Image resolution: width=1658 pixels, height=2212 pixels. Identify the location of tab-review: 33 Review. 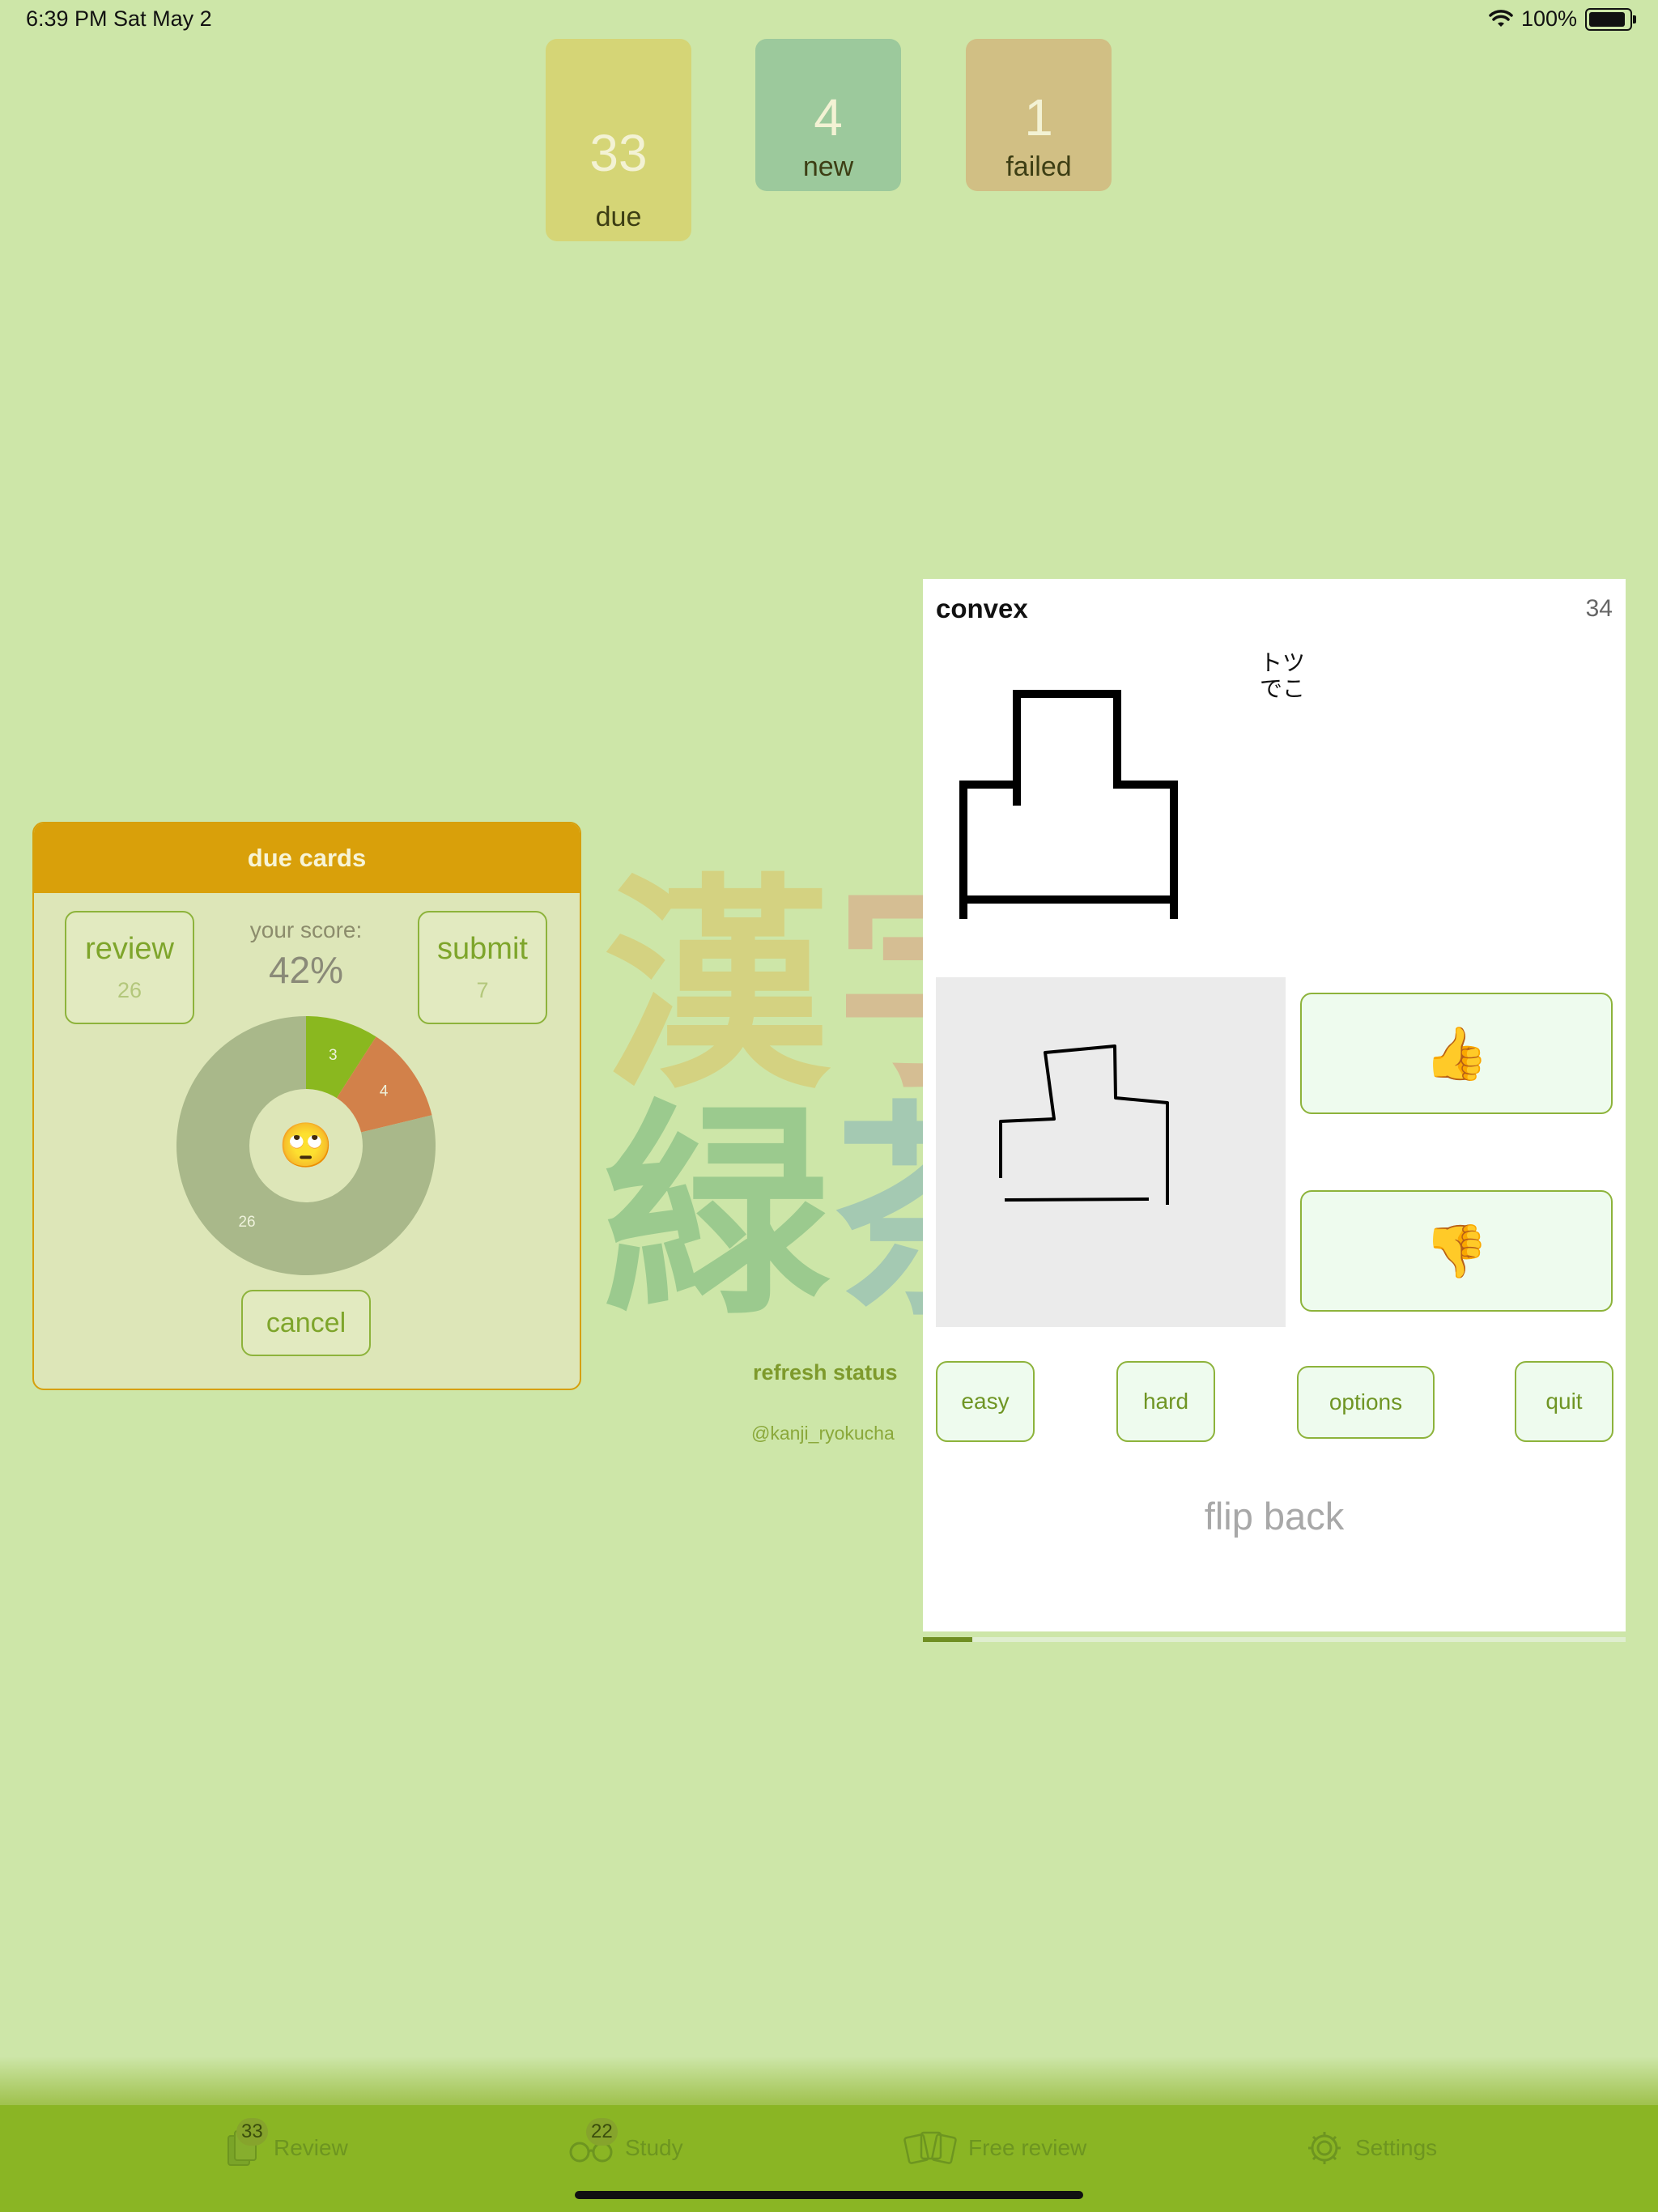
(286, 2147).